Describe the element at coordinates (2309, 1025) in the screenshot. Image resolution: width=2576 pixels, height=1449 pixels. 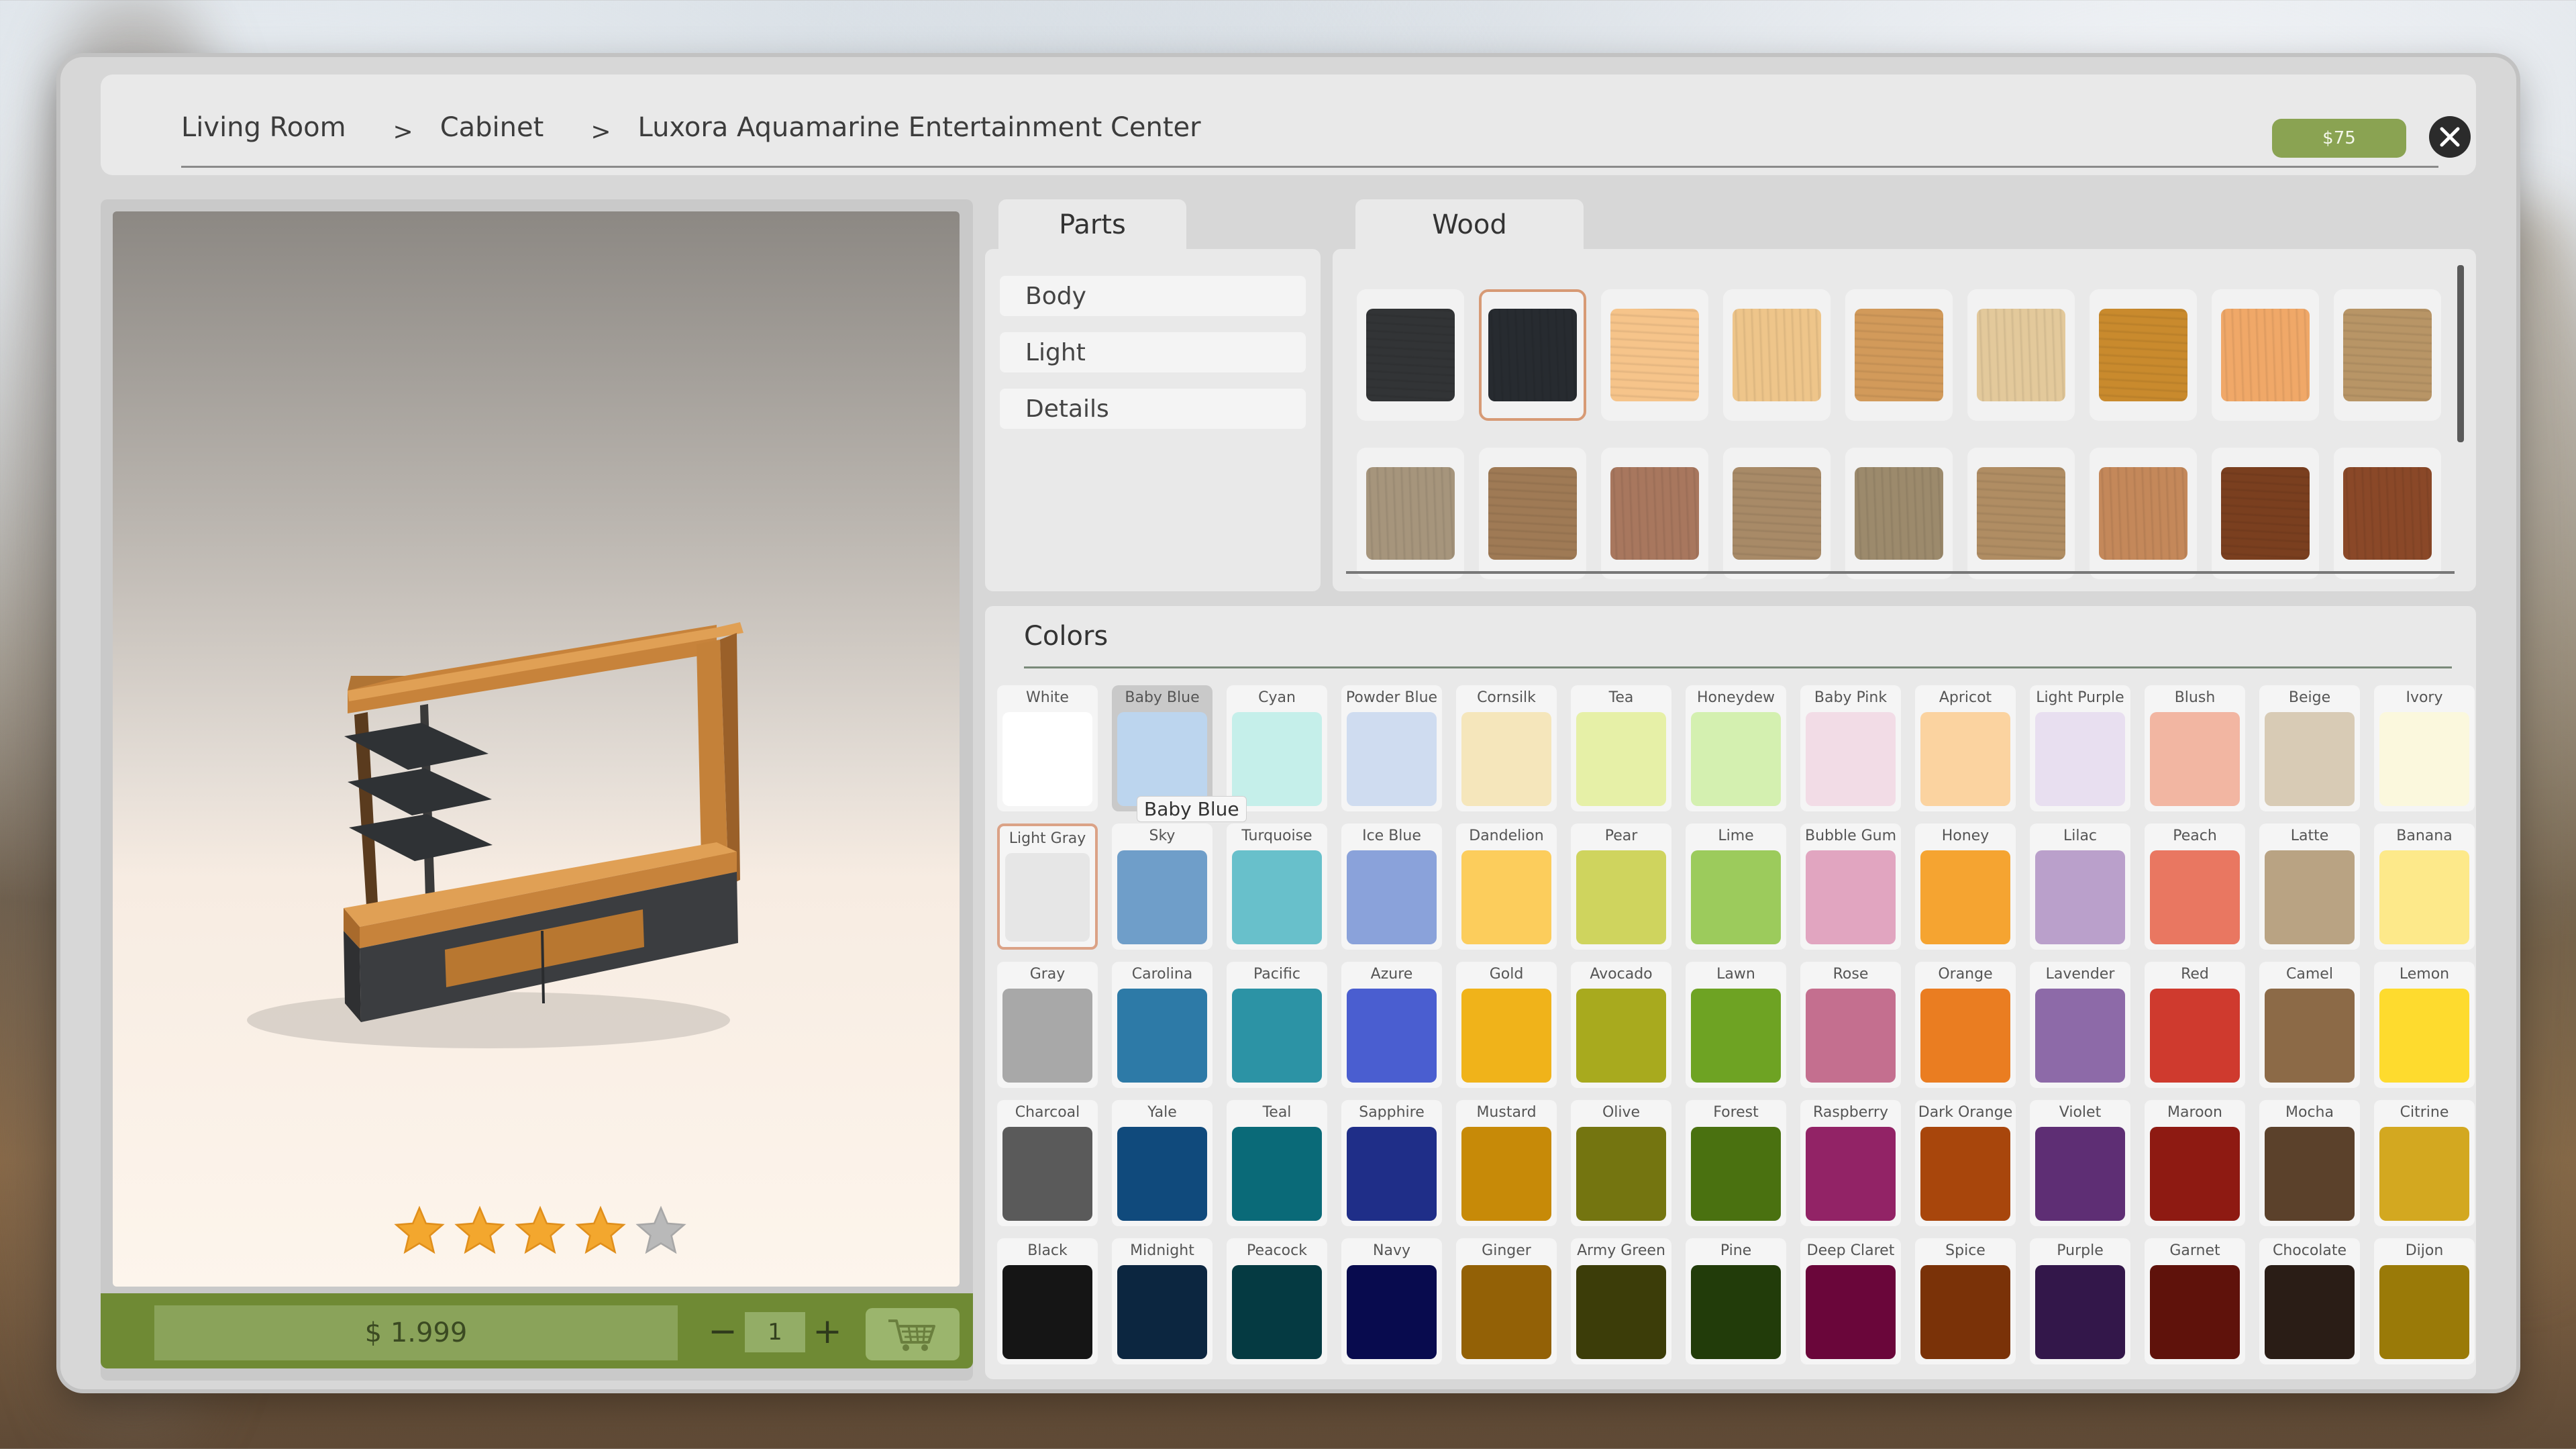
I see `color-swatch: Camel` at that location.